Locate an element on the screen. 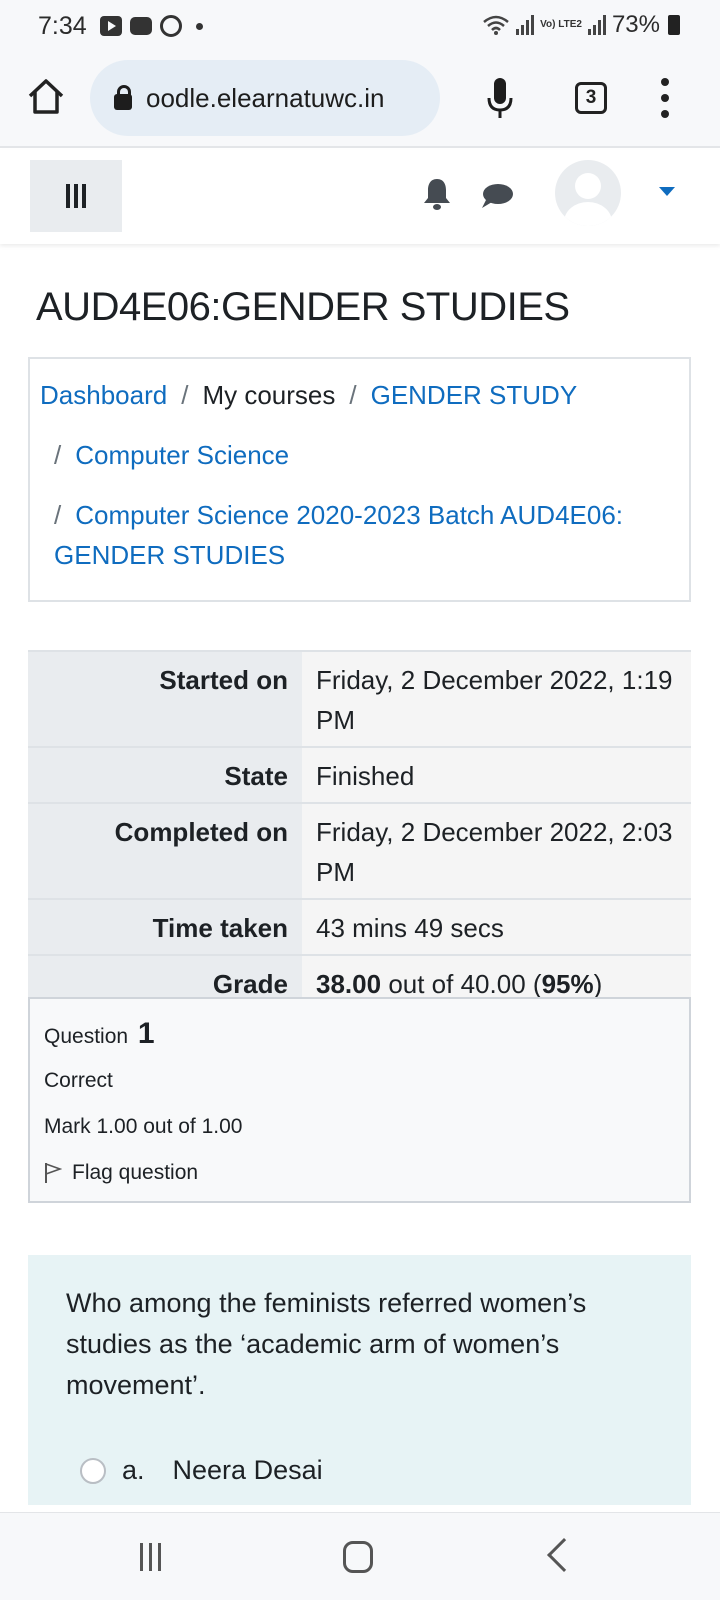 The width and height of the screenshot is (720, 1600). page-title: AUD4E06:GENDER STUDIES is located at coordinates (303, 307).